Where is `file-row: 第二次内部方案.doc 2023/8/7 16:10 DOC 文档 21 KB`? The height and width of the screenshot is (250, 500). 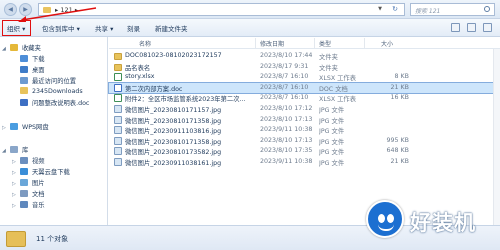 file-row: 第二次内部方案.doc 2023/8/7 16:10 DOC 文档 21 KB is located at coordinates (304, 87).